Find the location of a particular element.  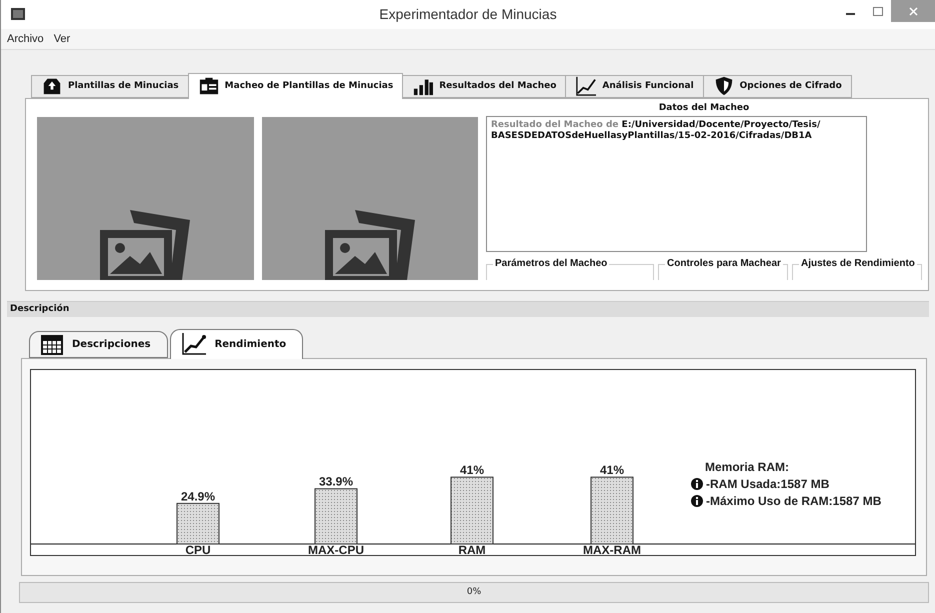

close-icon is located at coordinates (913, 11).